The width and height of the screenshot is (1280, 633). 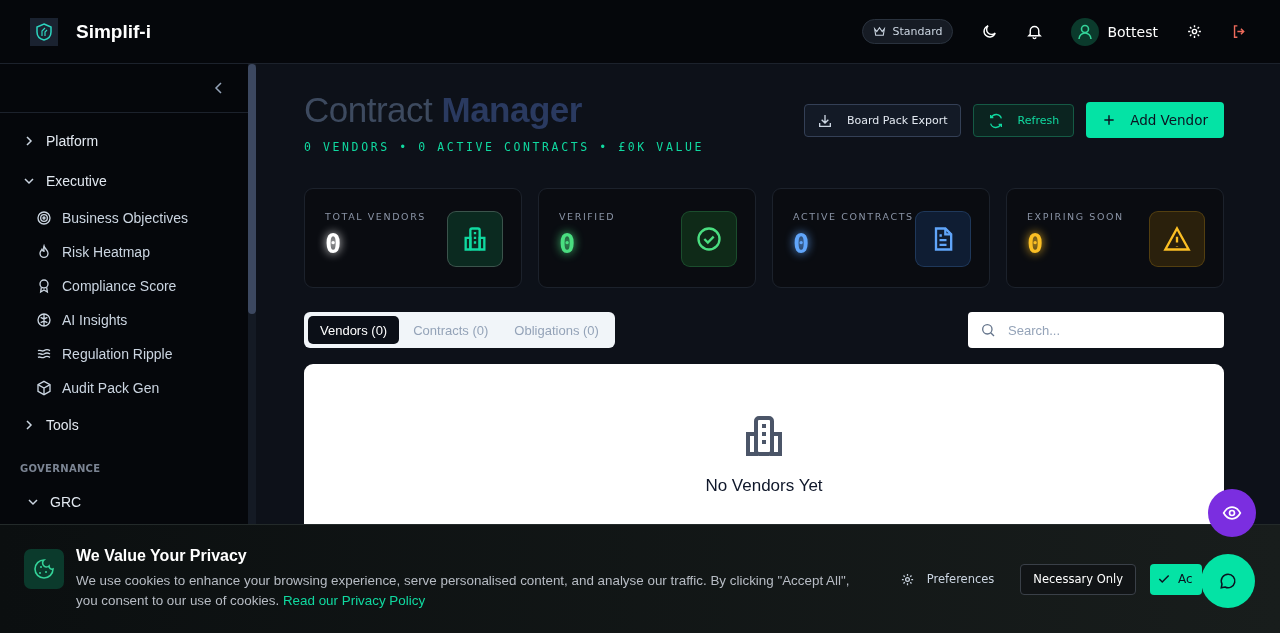 I want to click on stat-label: ACTIVE CONTRACTS, so click(x=853, y=216).